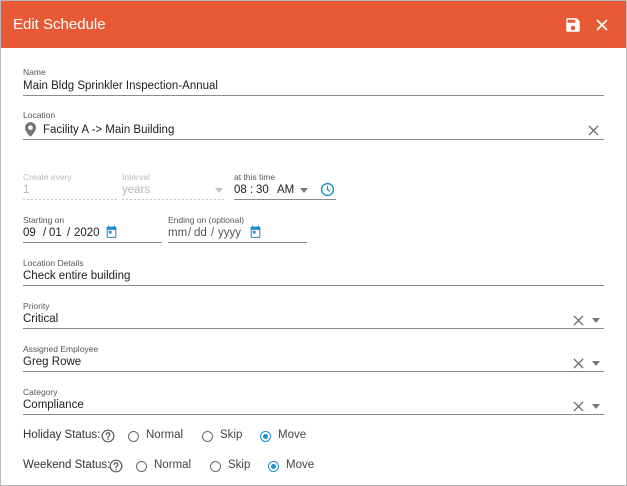 This screenshot has height=486, width=627. Describe the element at coordinates (255, 177) in the screenshot. I see `time-label: at this time` at that location.